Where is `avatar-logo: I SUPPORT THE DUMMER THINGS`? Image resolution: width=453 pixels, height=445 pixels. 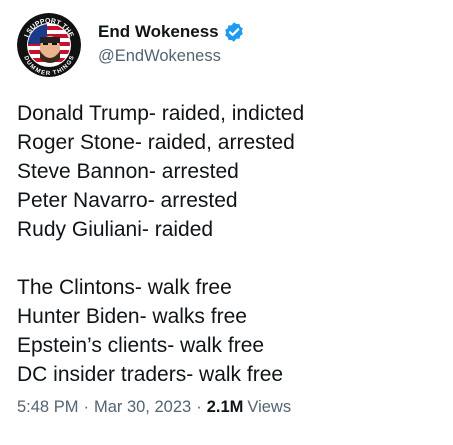 avatar-logo: I SUPPORT THE DUMMER THINGS is located at coordinates (49, 45).